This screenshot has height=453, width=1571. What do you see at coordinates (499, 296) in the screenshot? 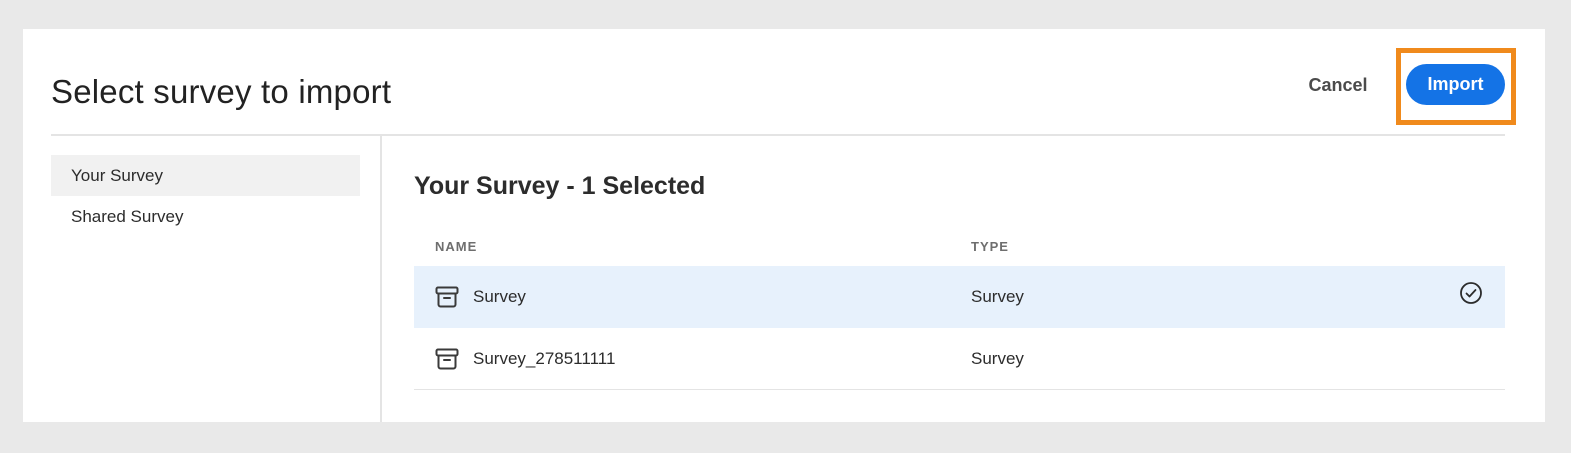
I see `row-name: Survey` at bounding box center [499, 296].